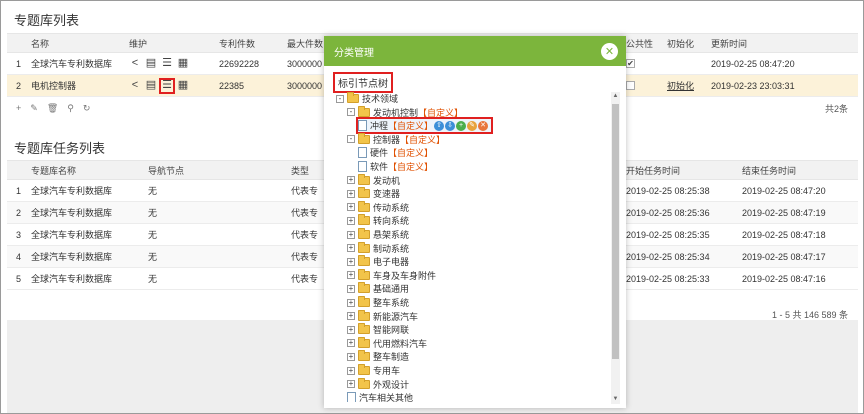  What do you see at coordinates (378, 234) in the screenshot?
I see `tree-node: + 悬架系统` at bounding box center [378, 234].